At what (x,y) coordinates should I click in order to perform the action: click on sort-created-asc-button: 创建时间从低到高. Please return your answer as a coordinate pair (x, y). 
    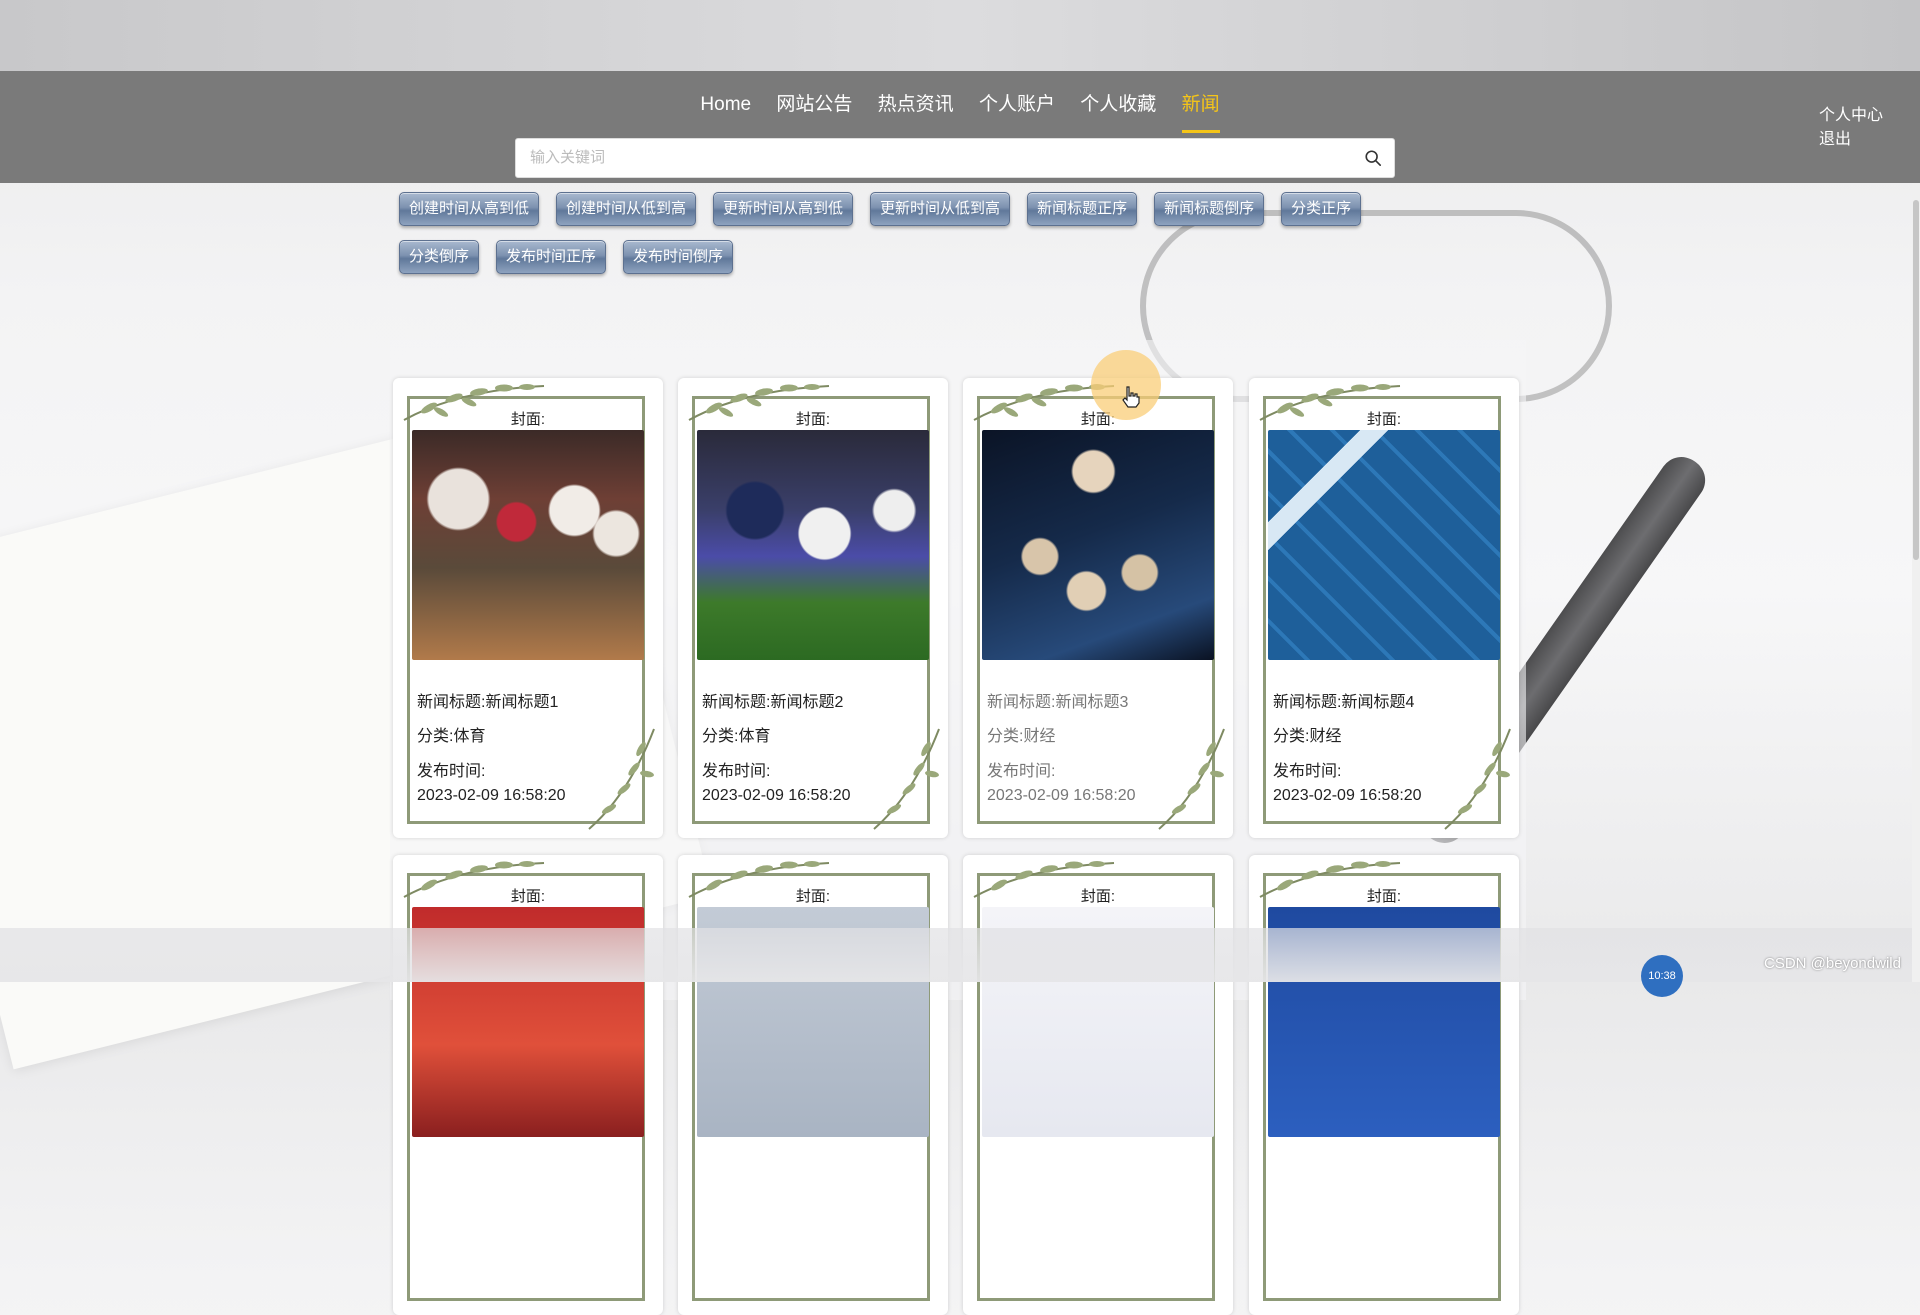
    Looking at the image, I should click on (626, 209).